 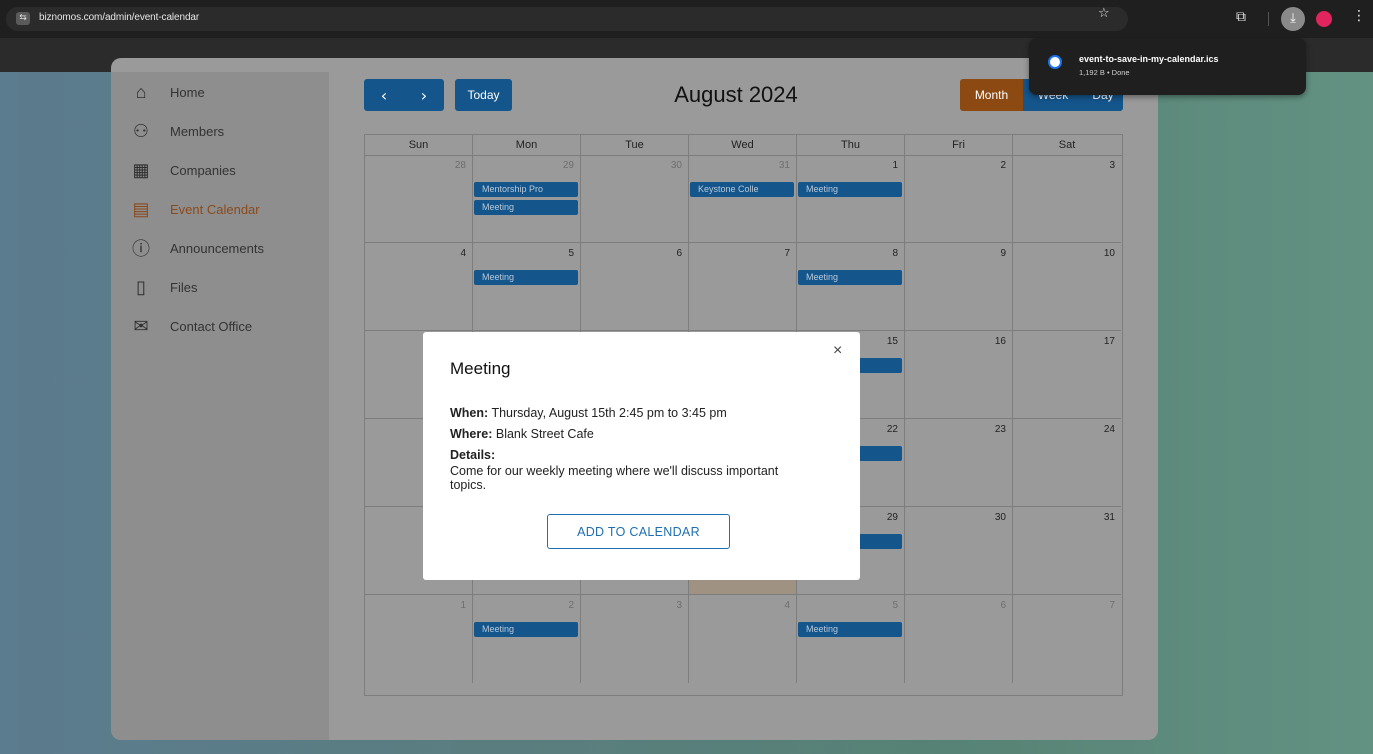 I want to click on calendar-title: August 2024, so click(x=736, y=94).